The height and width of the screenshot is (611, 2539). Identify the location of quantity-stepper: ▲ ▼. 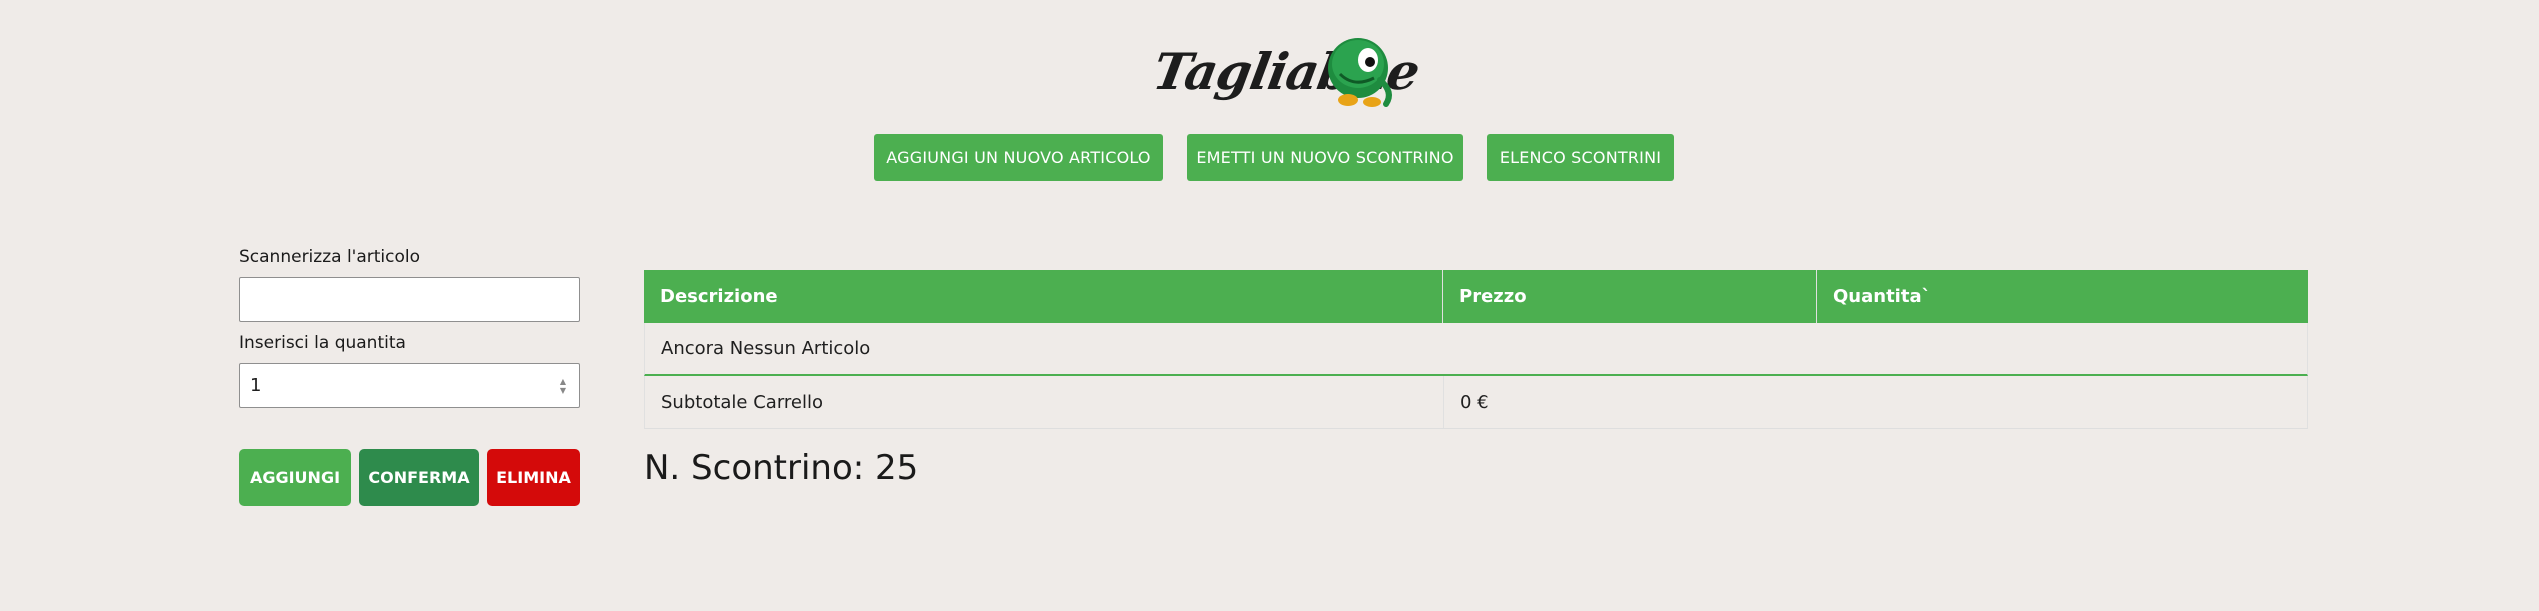
(563, 386).